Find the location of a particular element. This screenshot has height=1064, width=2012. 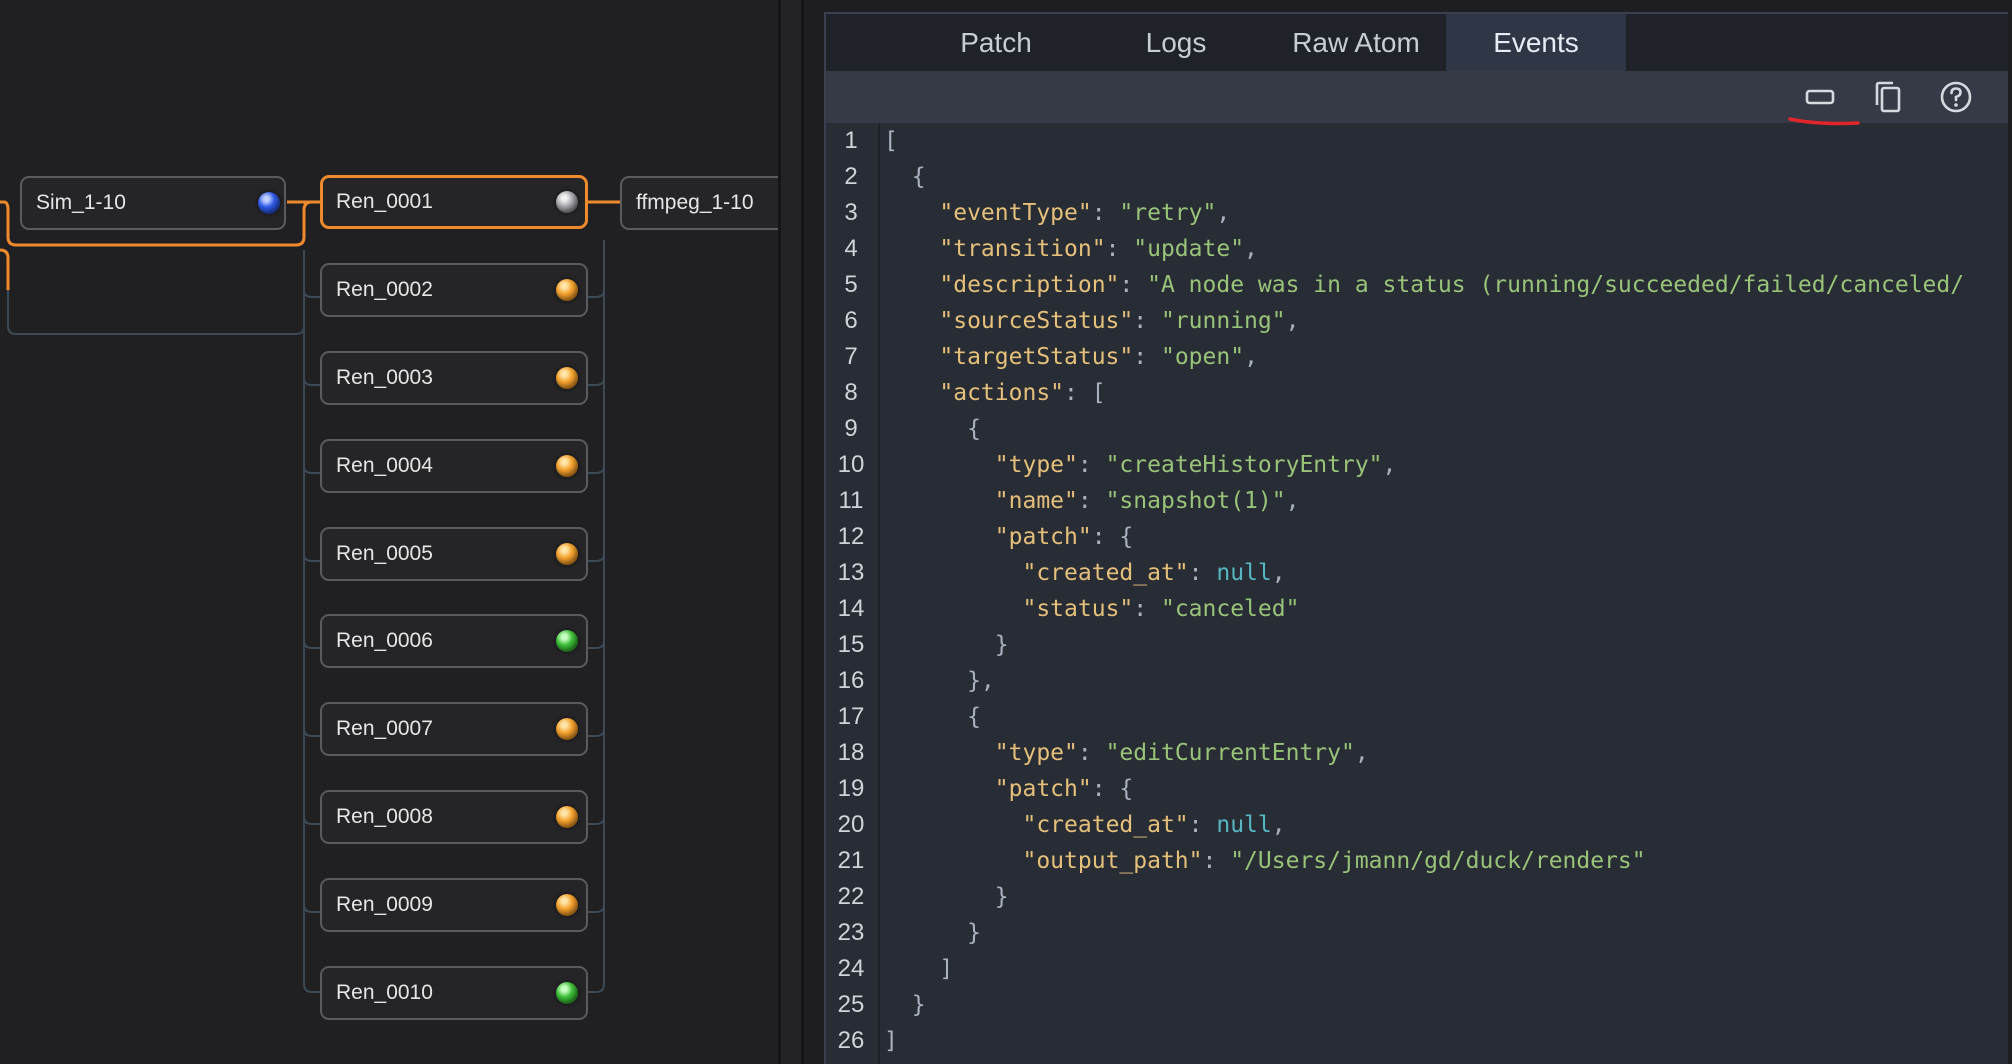

line-number: 17 is located at coordinates (851, 716).